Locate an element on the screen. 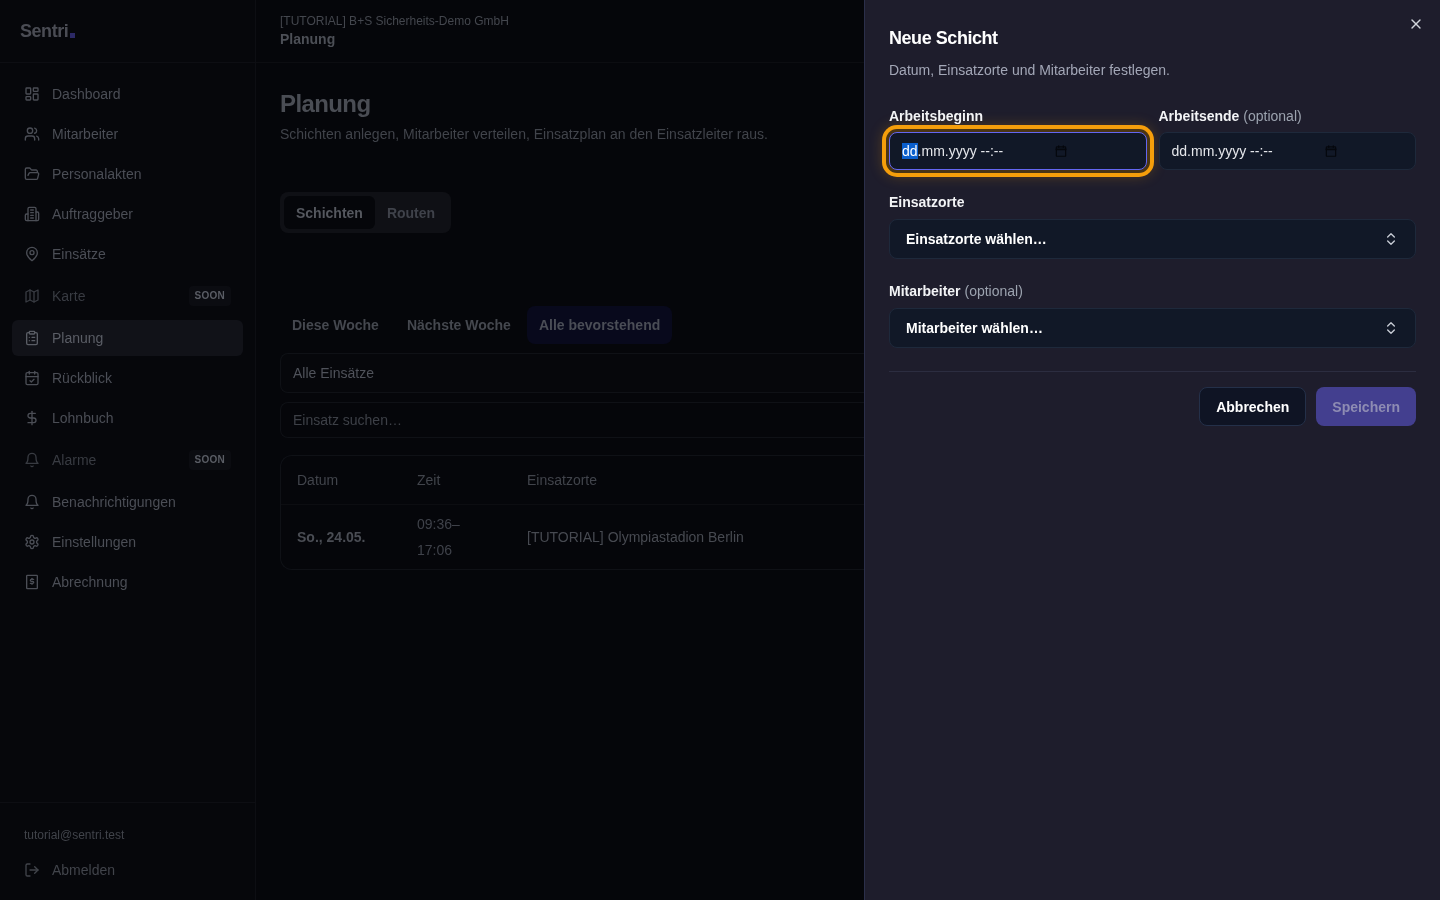  folder-icon is located at coordinates (32, 174).